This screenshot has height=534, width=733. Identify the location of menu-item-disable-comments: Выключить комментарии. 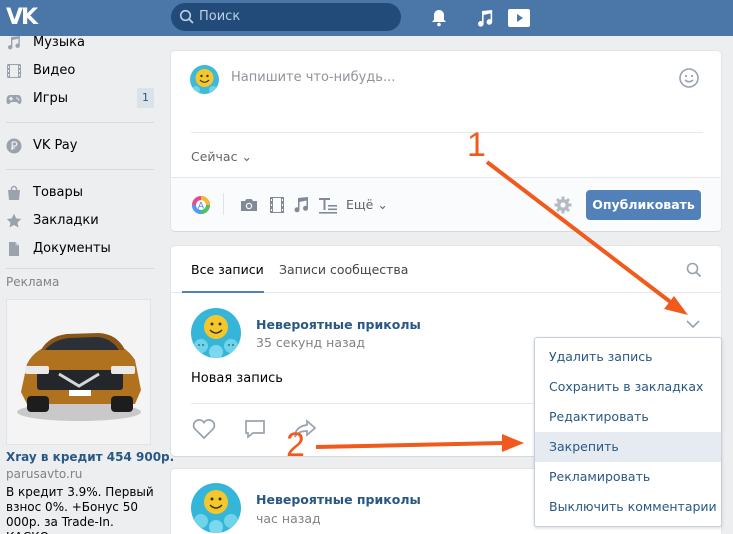
(628, 507).